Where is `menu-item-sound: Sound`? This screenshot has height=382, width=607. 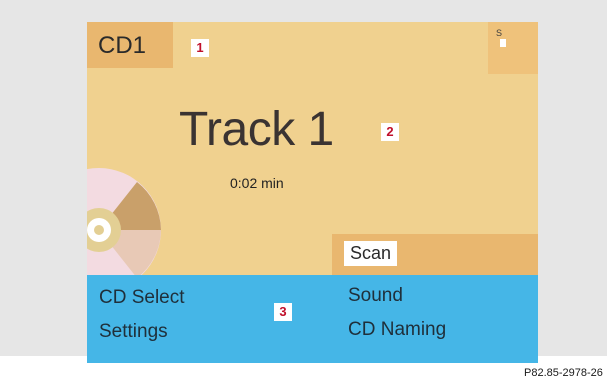 menu-item-sound: Sound is located at coordinates (375, 296).